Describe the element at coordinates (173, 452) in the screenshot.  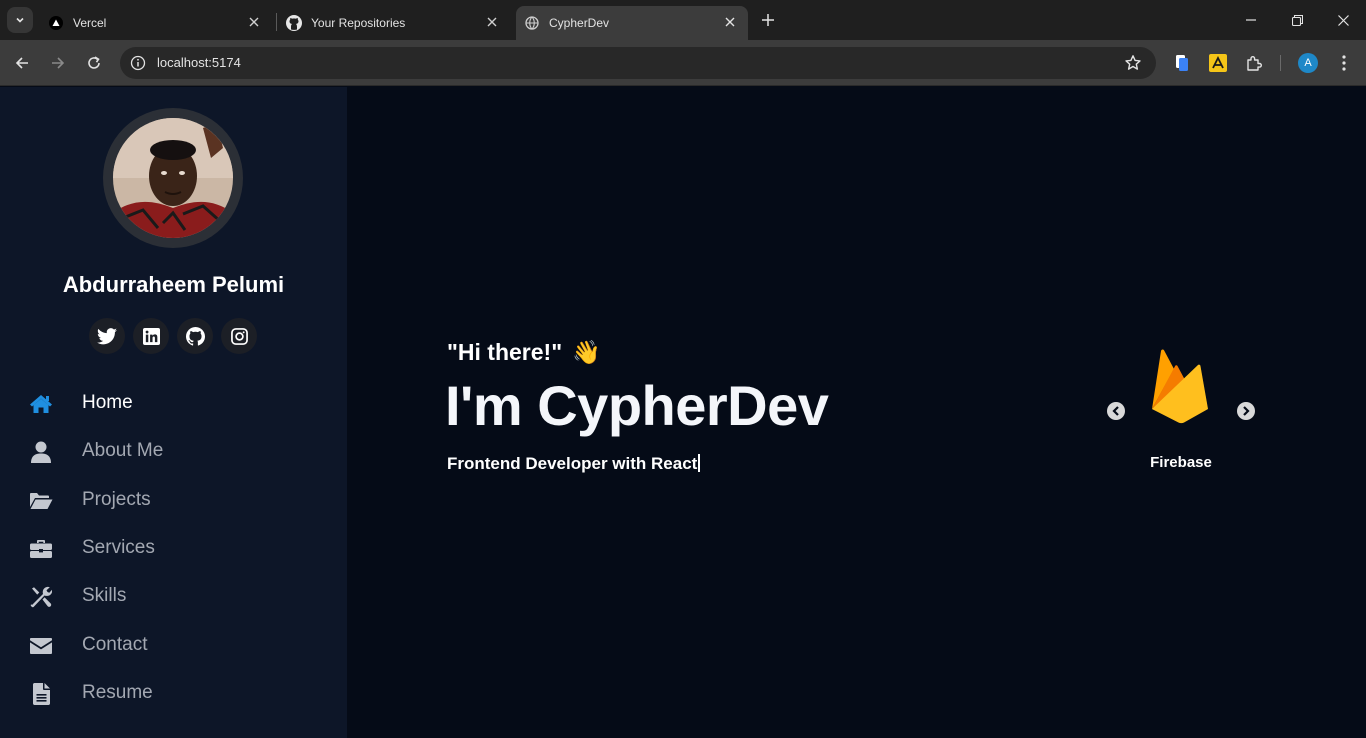
I see `nav-about-me: About Me` at that location.